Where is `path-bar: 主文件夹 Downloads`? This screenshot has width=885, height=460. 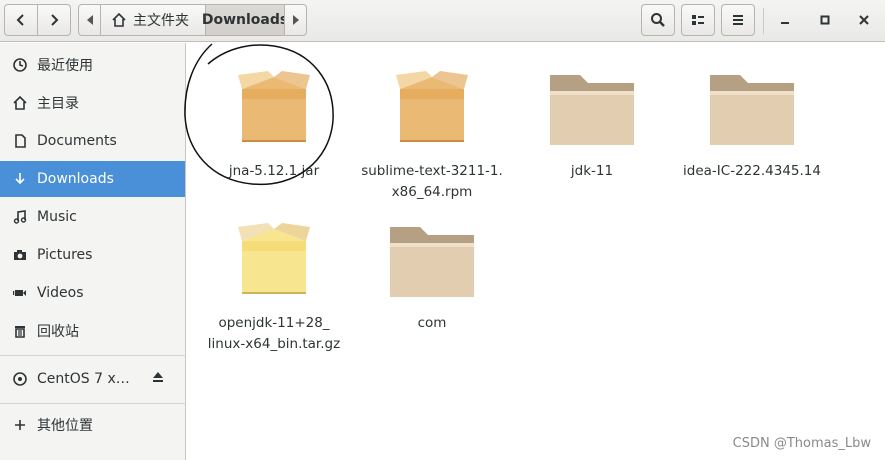 path-bar: 主文件夹 Downloads is located at coordinates (204, 20).